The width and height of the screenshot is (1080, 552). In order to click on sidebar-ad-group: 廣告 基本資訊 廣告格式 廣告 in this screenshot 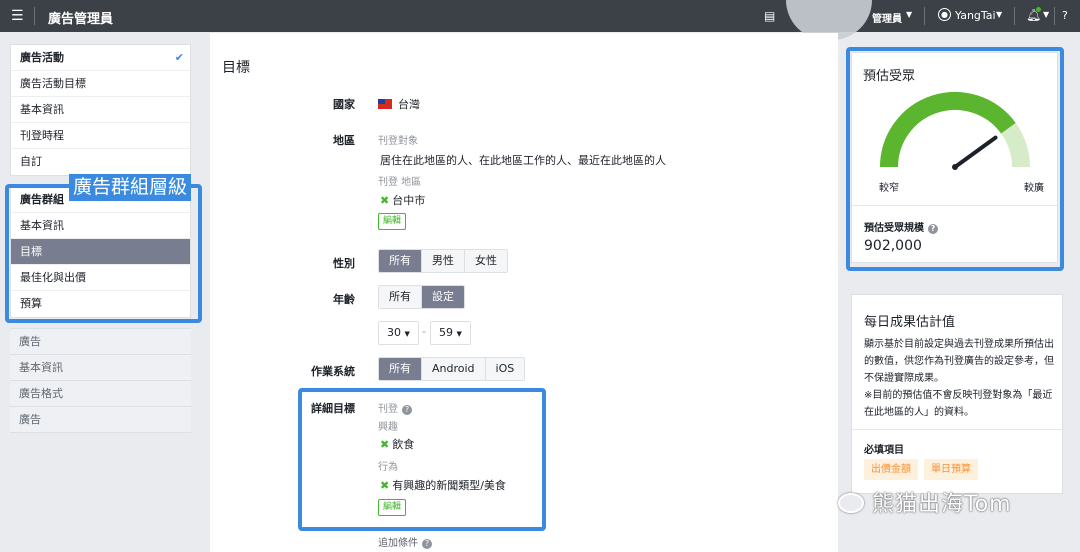, I will do `click(100, 380)`.